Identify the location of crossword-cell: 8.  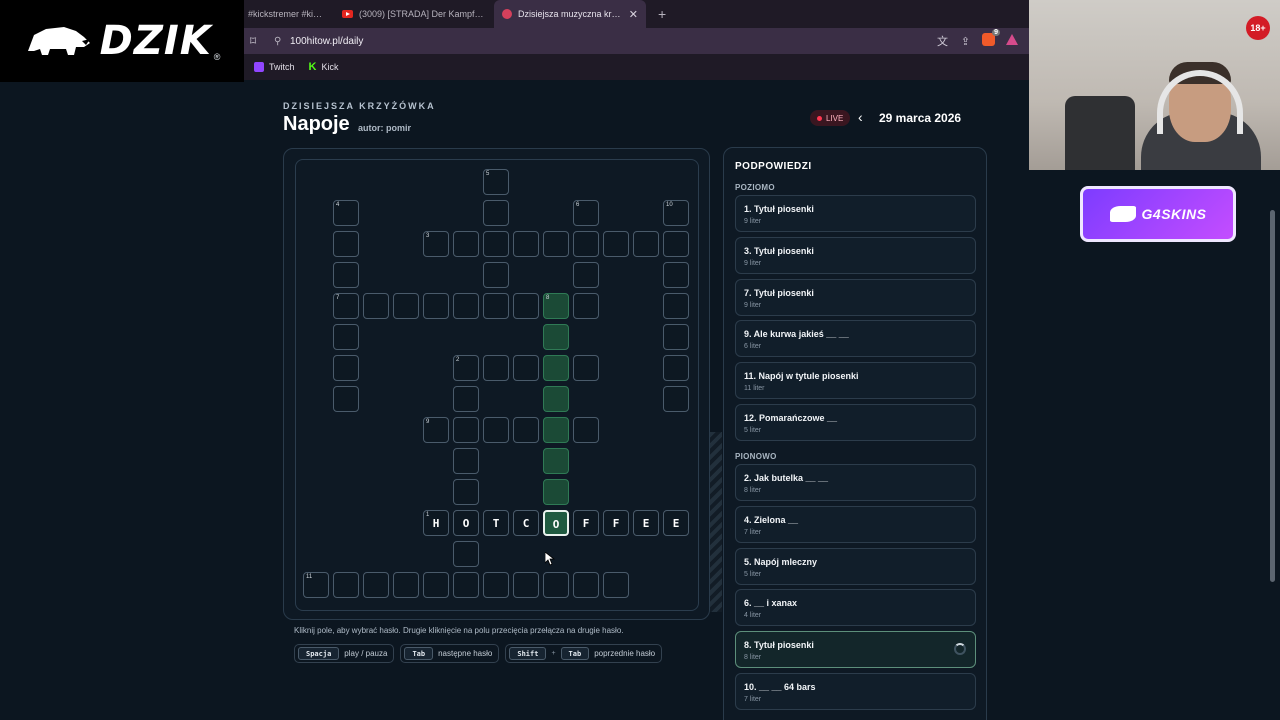
(556, 306).